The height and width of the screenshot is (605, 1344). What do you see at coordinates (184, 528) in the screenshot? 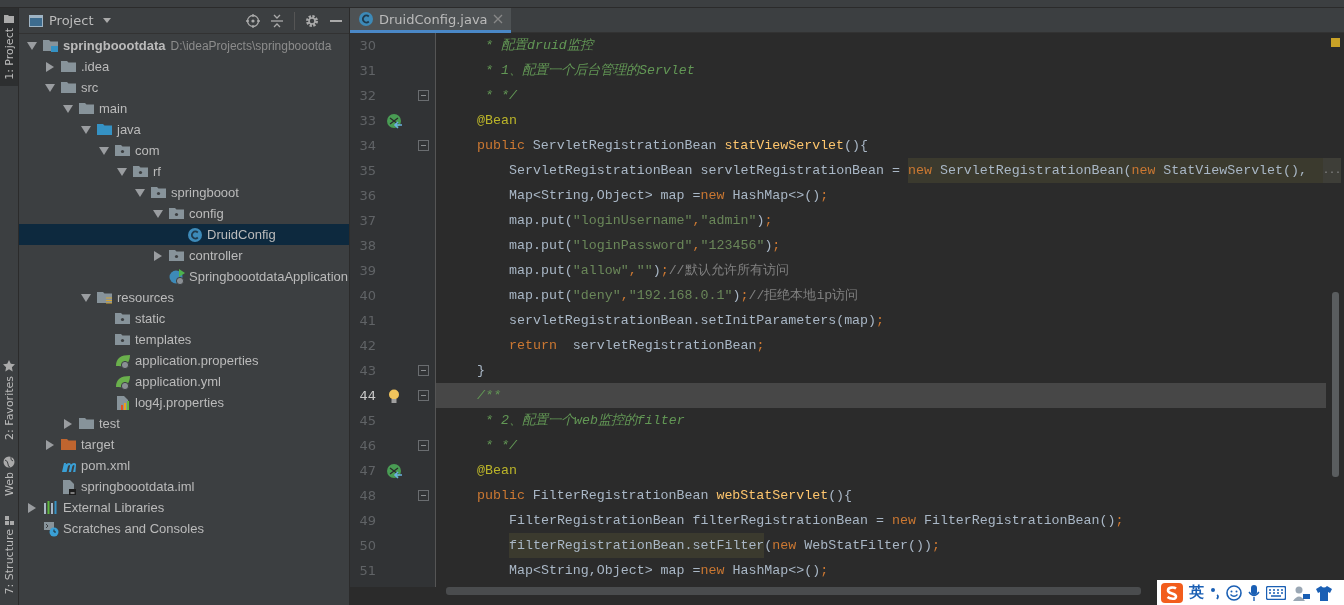
I see `tree-item: Scratches and Consoles` at bounding box center [184, 528].